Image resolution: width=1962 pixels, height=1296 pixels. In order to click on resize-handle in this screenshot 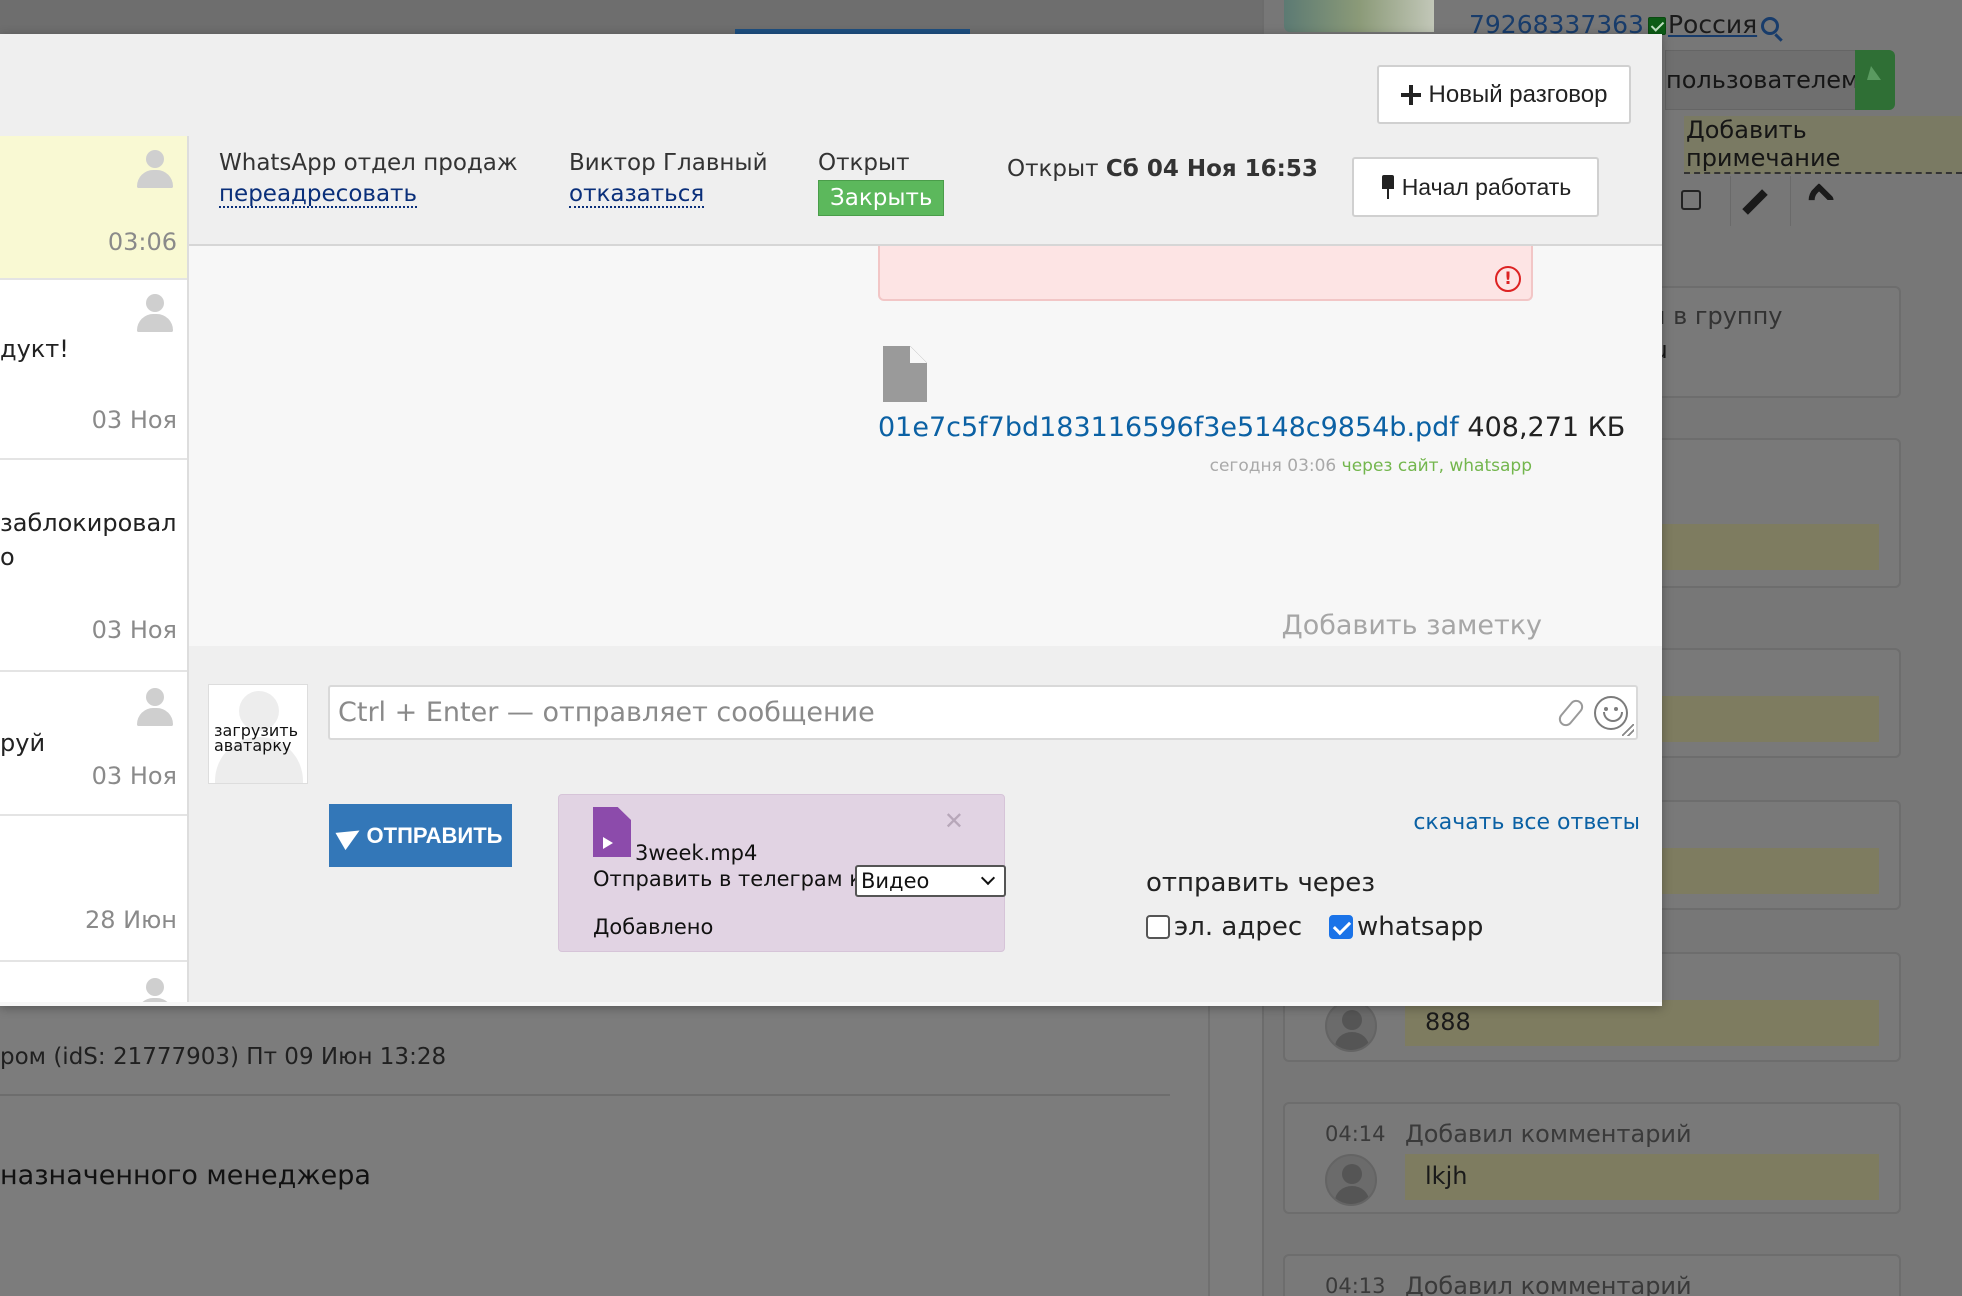, I will do `click(1628, 730)`.